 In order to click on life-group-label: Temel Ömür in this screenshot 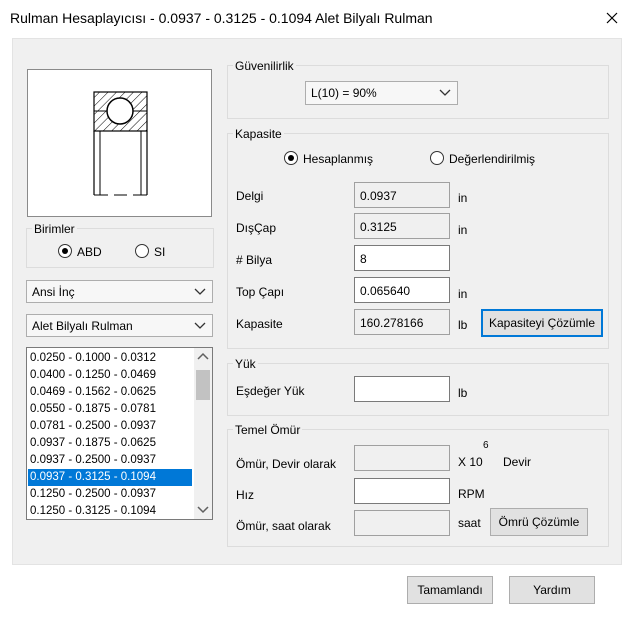, I will do `click(268, 430)`.